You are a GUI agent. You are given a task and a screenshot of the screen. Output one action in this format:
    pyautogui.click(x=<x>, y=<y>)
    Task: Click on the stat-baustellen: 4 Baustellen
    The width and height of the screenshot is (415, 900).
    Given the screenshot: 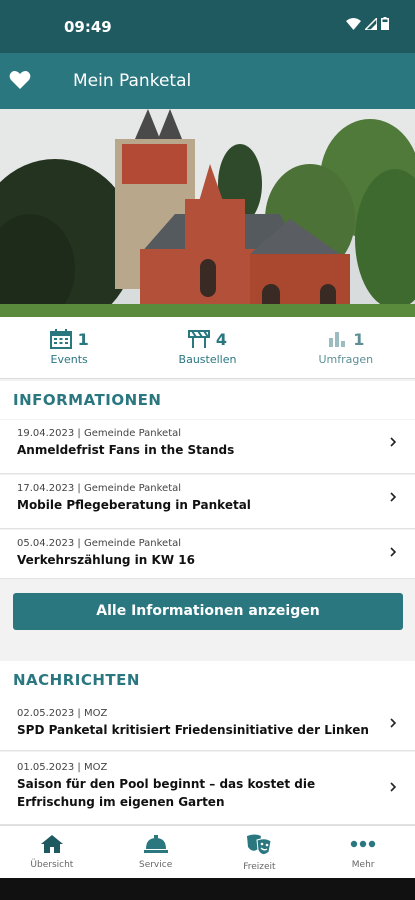 What is the action you would take?
    pyautogui.click(x=207, y=347)
    